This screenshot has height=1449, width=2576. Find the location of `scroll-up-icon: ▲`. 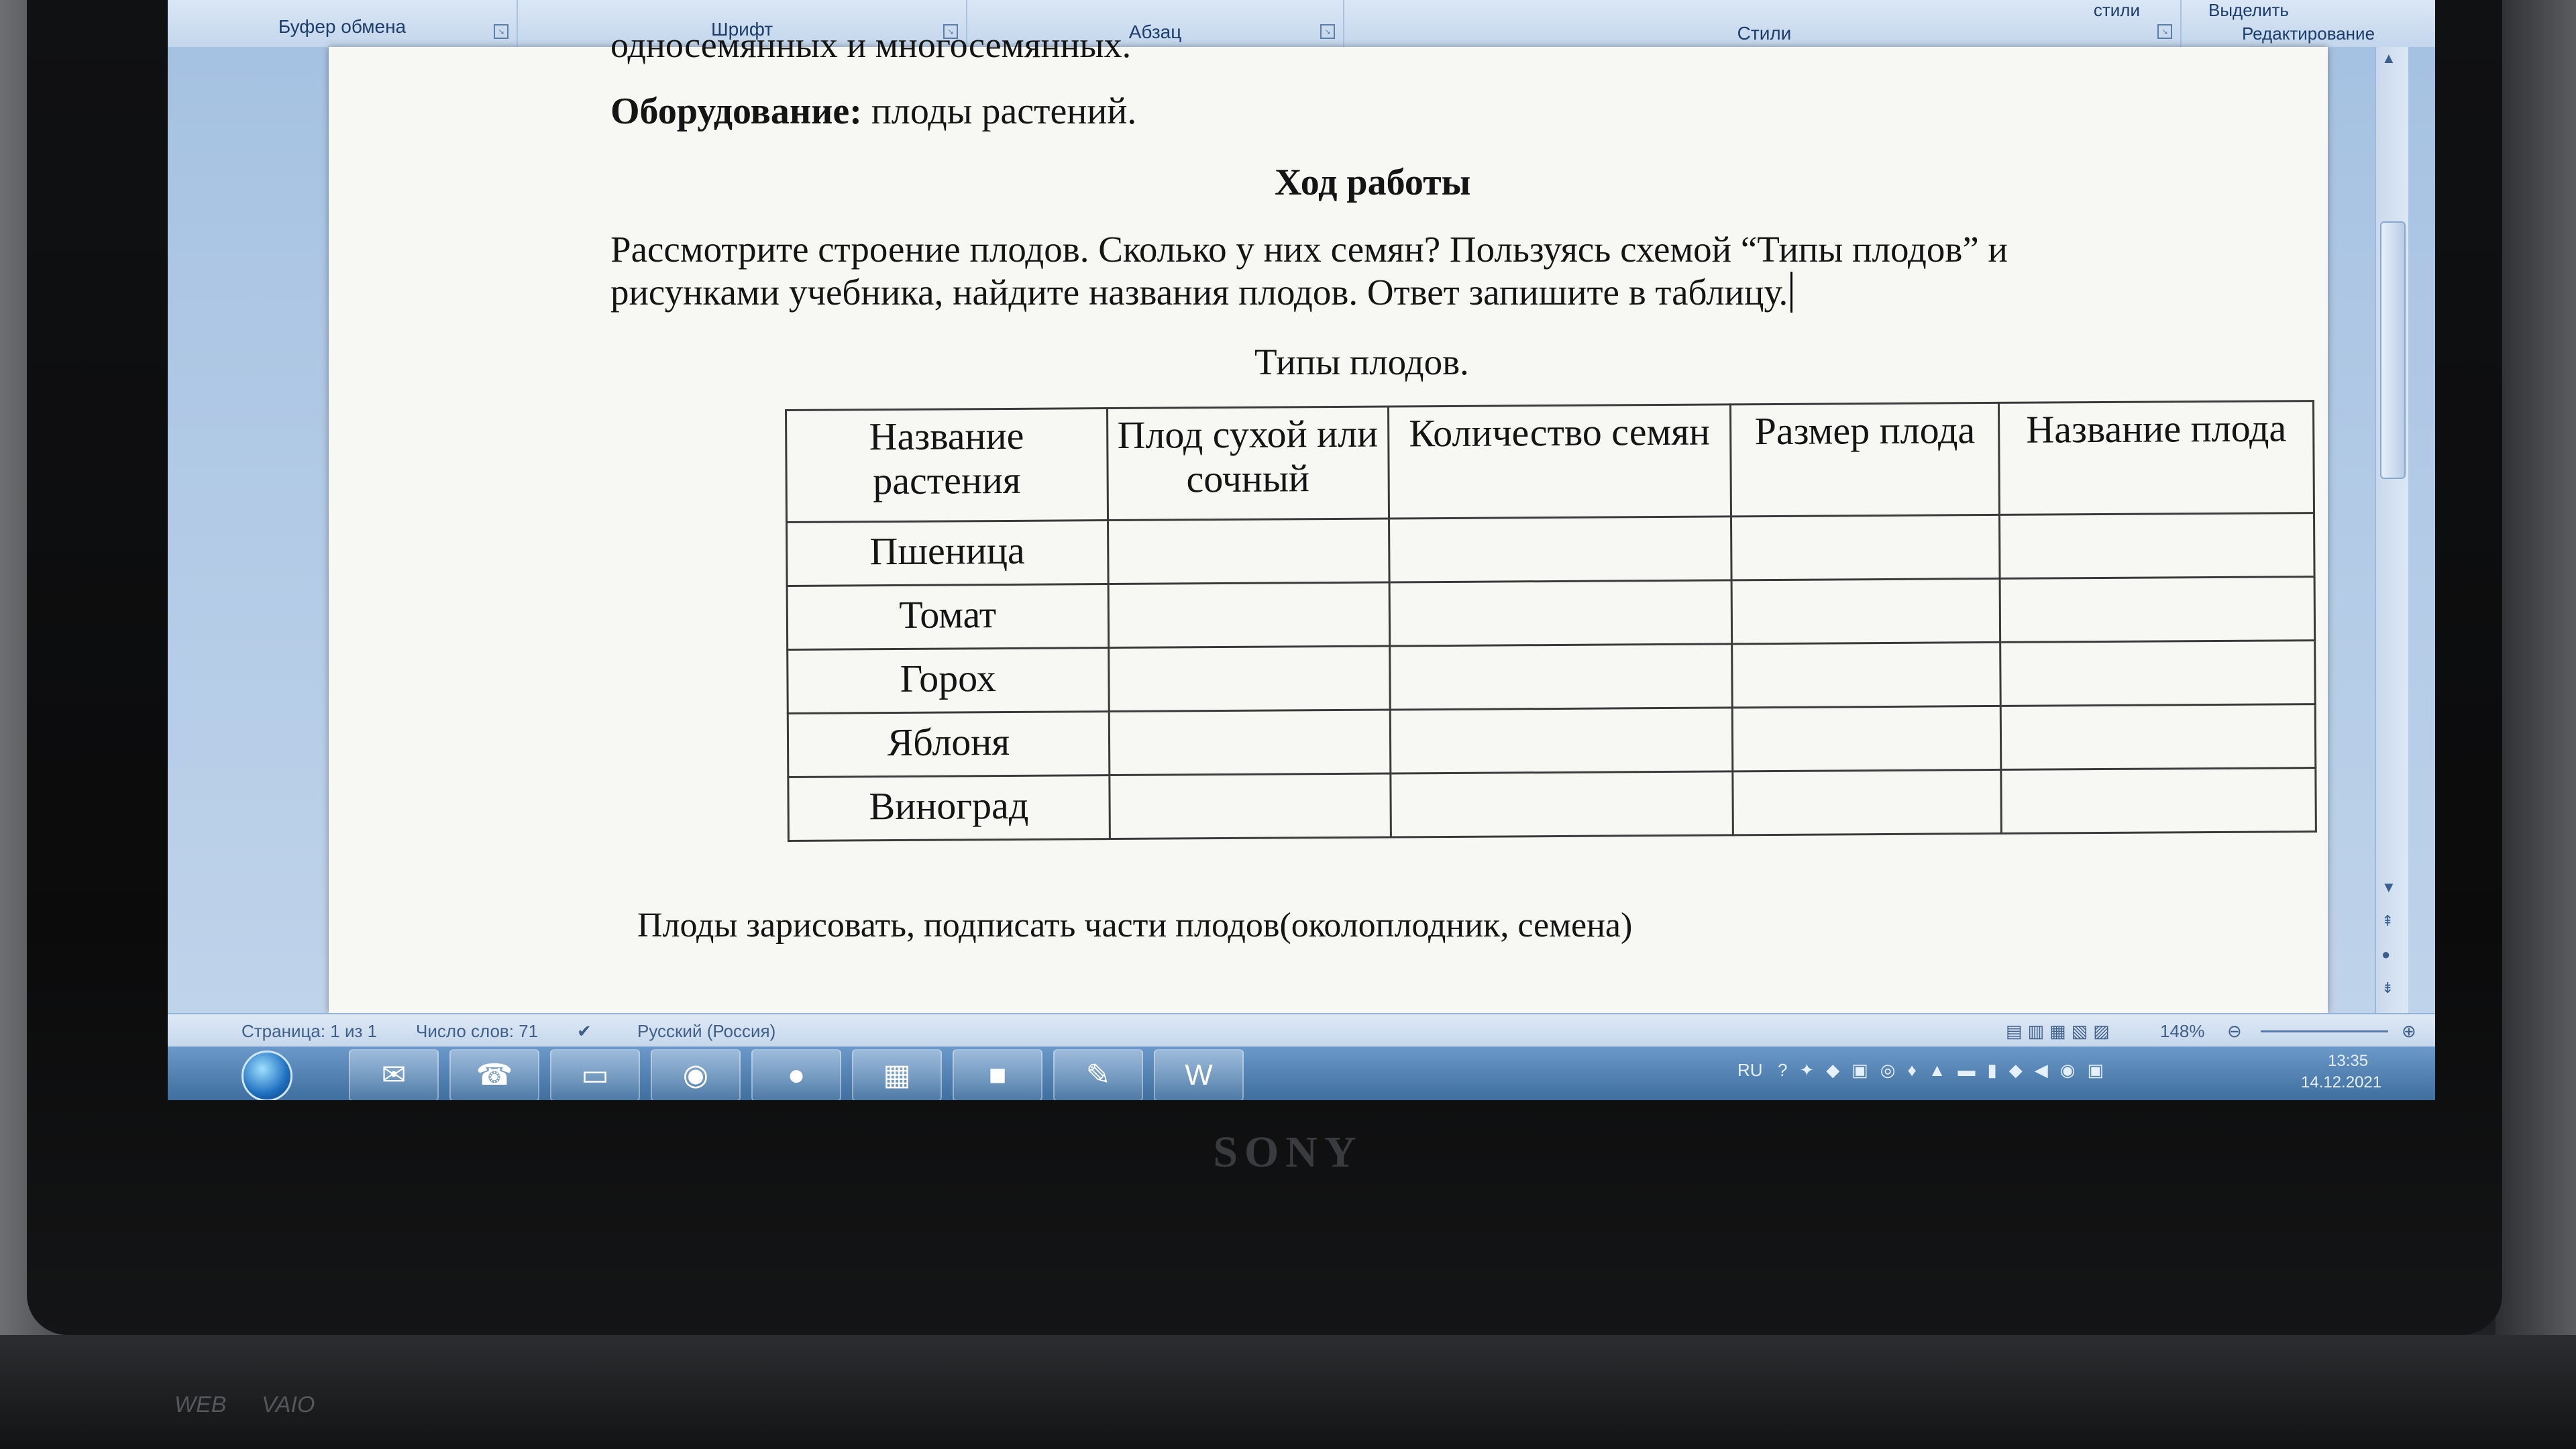

scroll-up-icon: ▲ is located at coordinates (2388, 58).